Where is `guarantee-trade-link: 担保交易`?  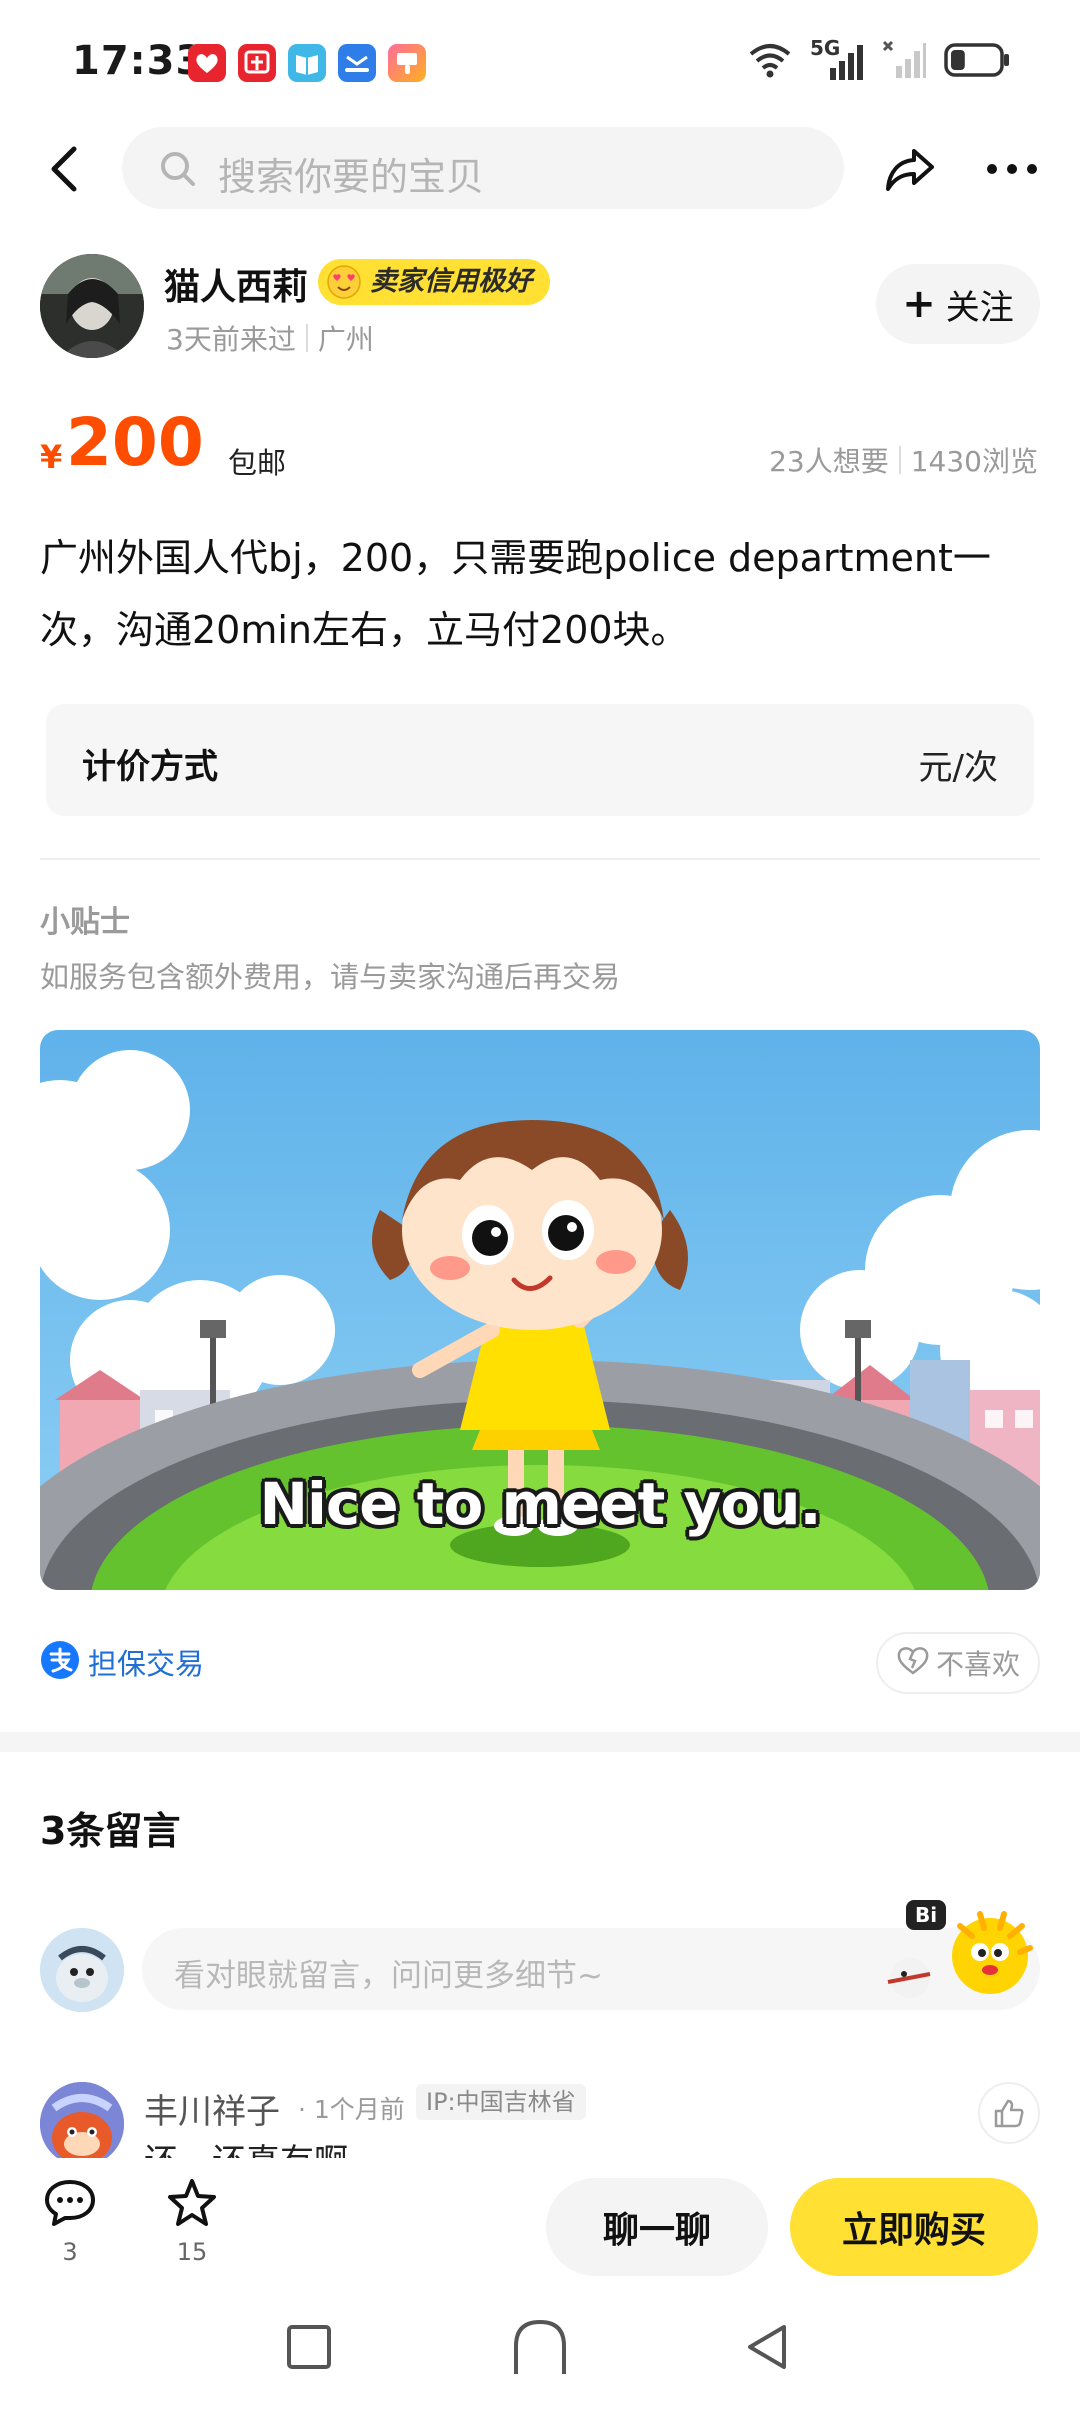
guarantee-trade-link: 担保交易 is located at coordinates (122, 1662).